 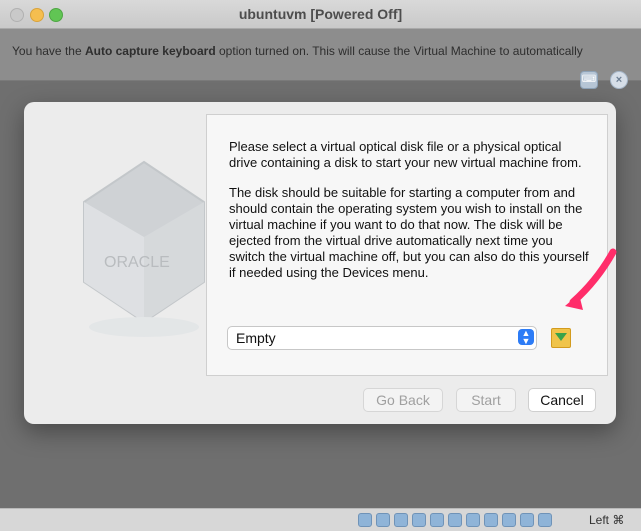 What do you see at coordinates (607, 520) in the screenshot?
I see `host-key-label: Left ⌘` at bounding box center [607, 520].